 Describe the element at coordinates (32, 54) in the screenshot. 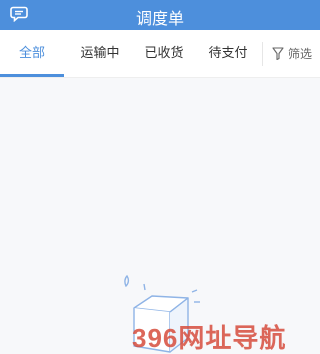

I see `tab-all: 全部` at that location.